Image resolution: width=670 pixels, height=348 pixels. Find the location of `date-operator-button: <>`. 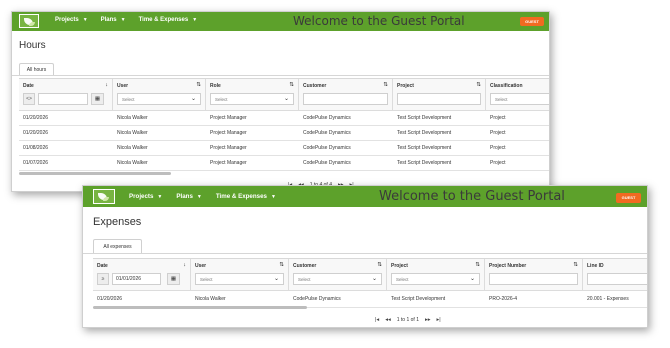

date-operator-button: <> is located at coordinates (29, 99).